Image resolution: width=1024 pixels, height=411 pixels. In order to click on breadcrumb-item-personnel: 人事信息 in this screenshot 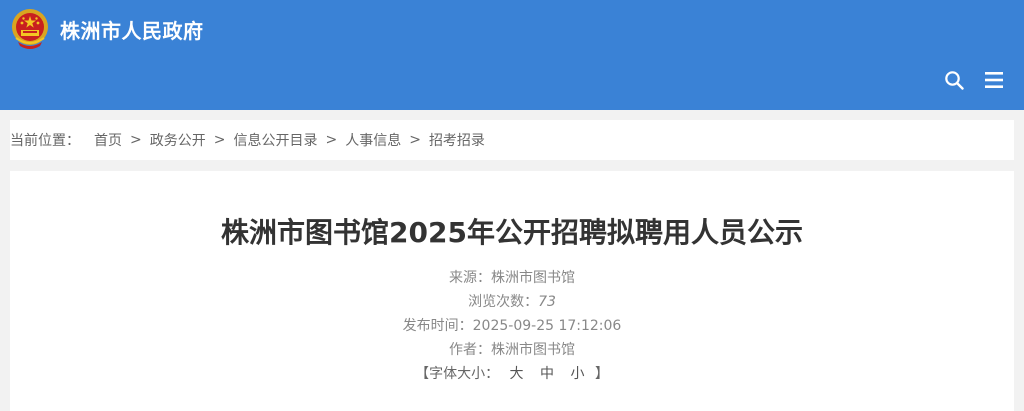, I will do `click(373, 140)`.